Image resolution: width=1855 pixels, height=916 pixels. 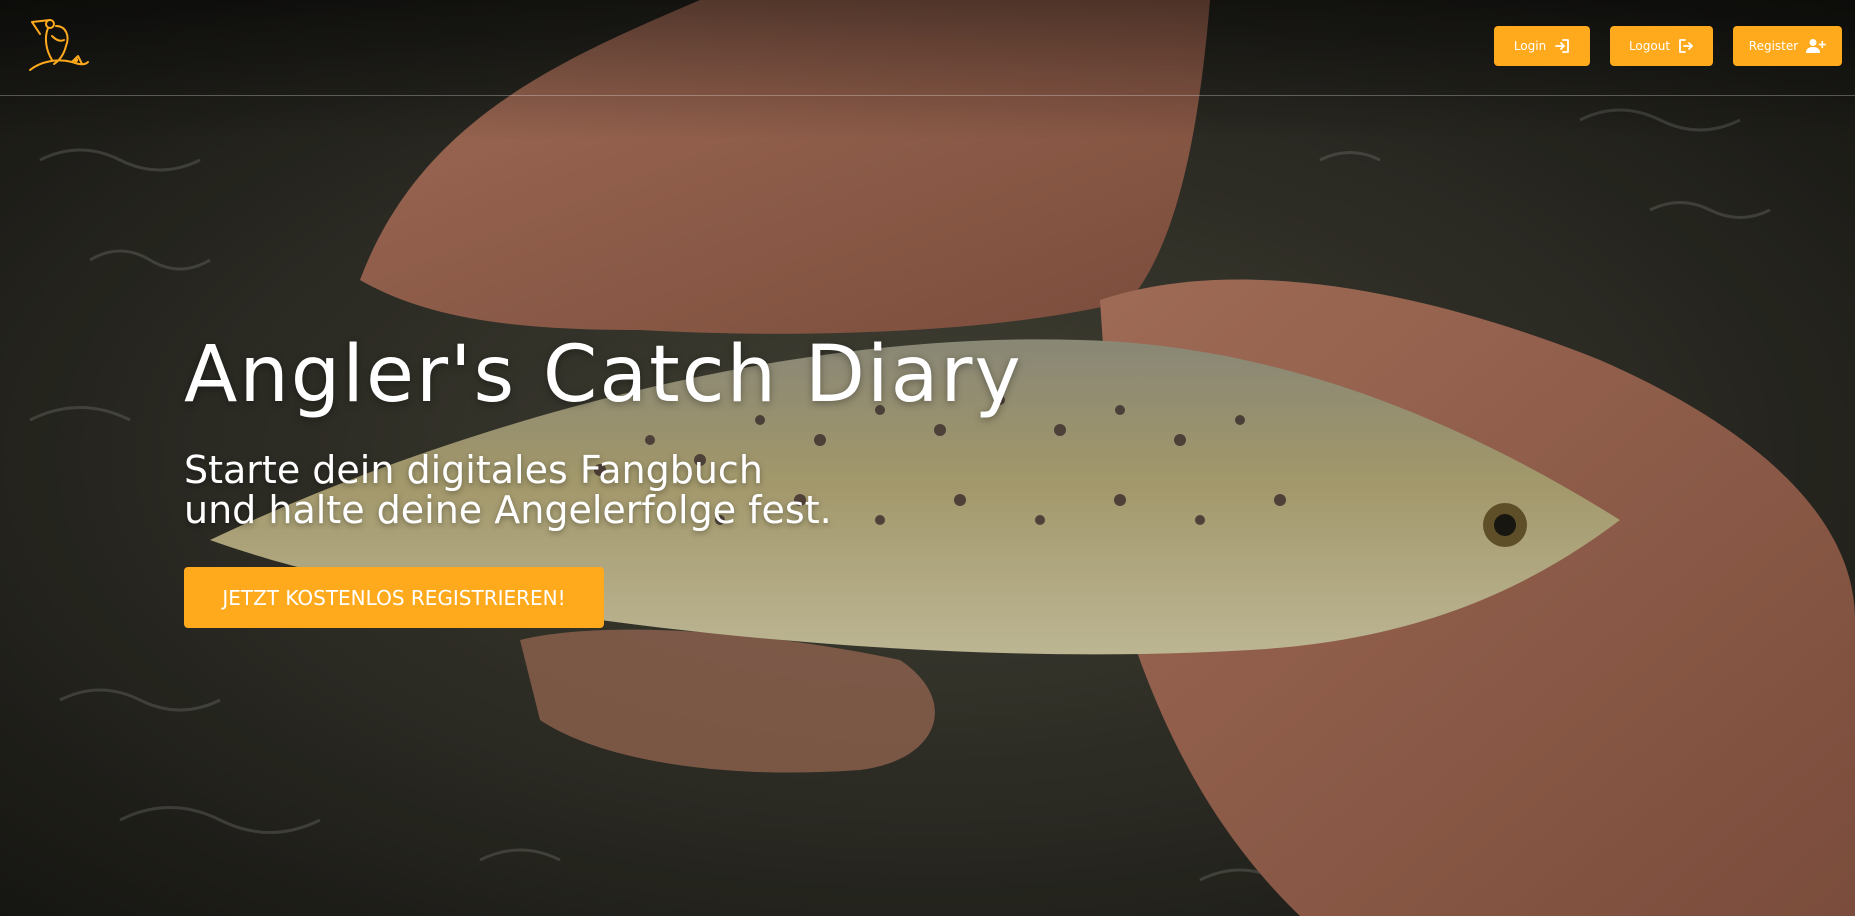 I want to click on user-plus-icon, so click(x=1816, y=46).